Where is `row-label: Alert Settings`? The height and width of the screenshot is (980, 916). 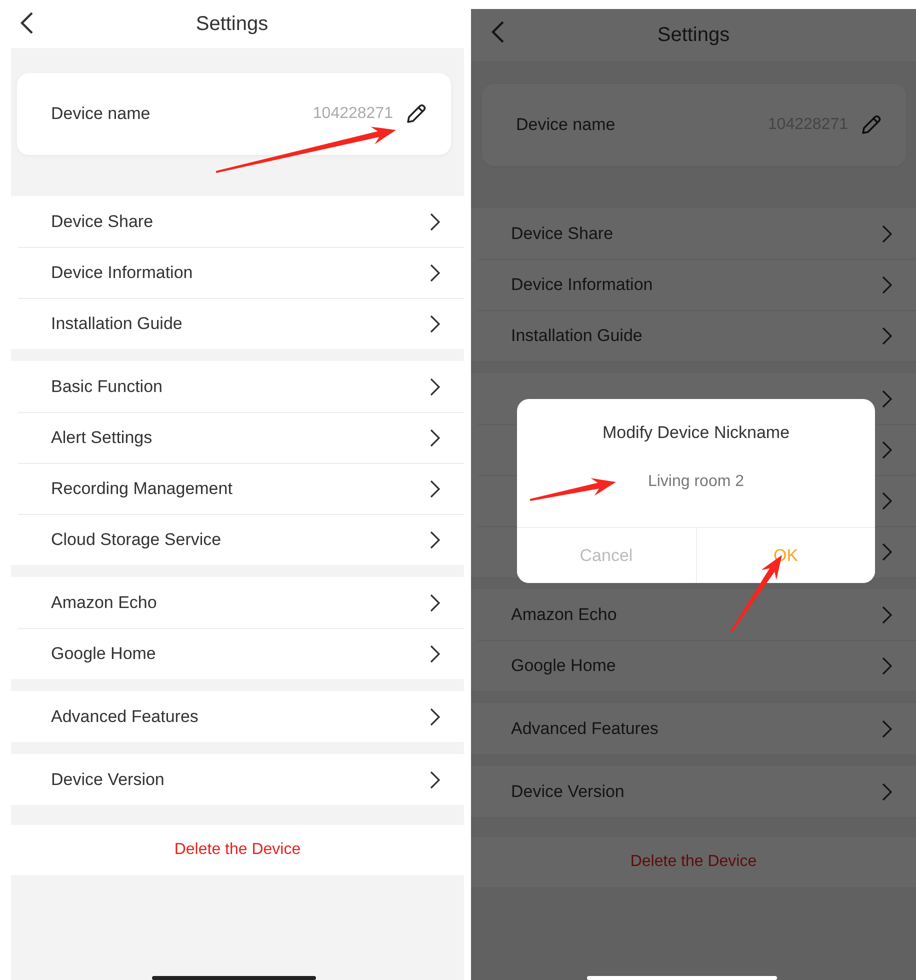
row-label: Alert Settings is located at coordinates (102, 438).